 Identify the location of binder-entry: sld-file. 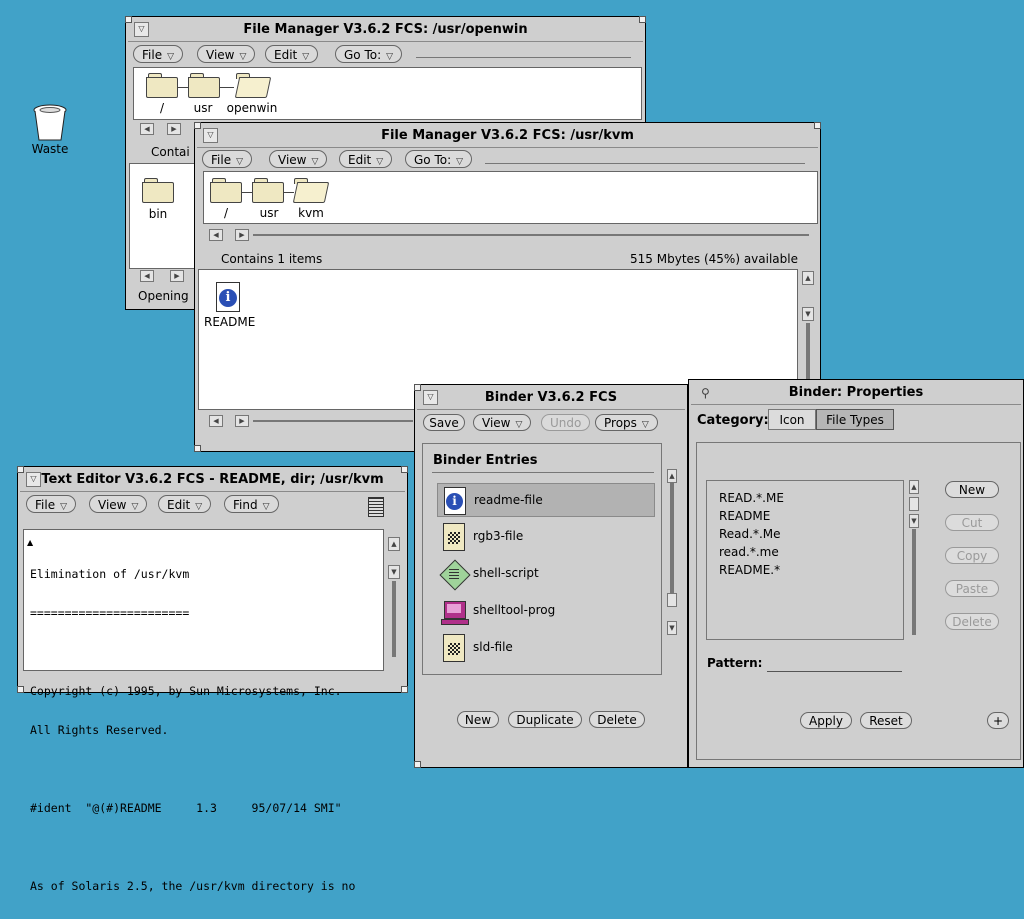
(546, 648).